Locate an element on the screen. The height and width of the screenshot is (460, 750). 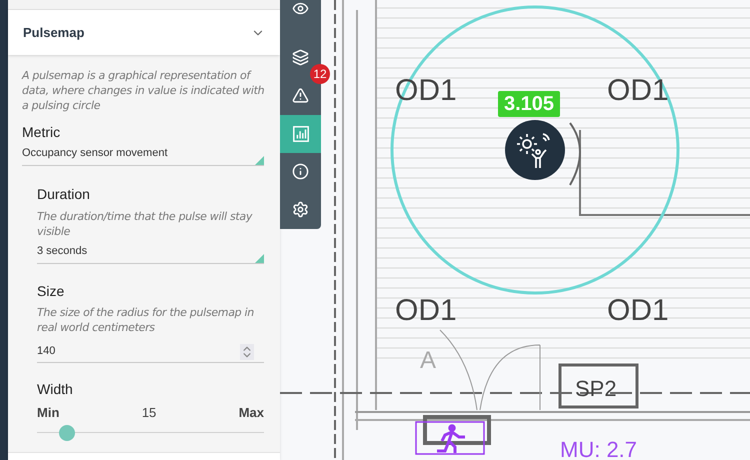
number-input: 140 is located at coordinates (150, 352).